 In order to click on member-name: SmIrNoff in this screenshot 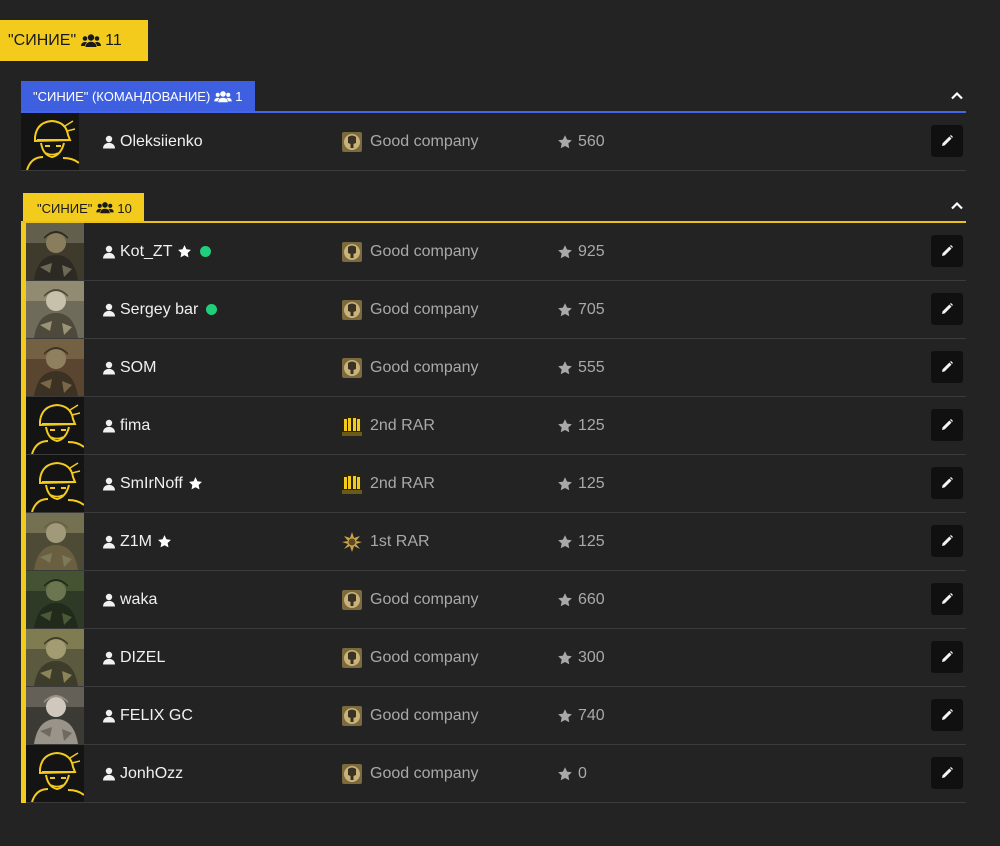, I will do `click(151, 484)`.